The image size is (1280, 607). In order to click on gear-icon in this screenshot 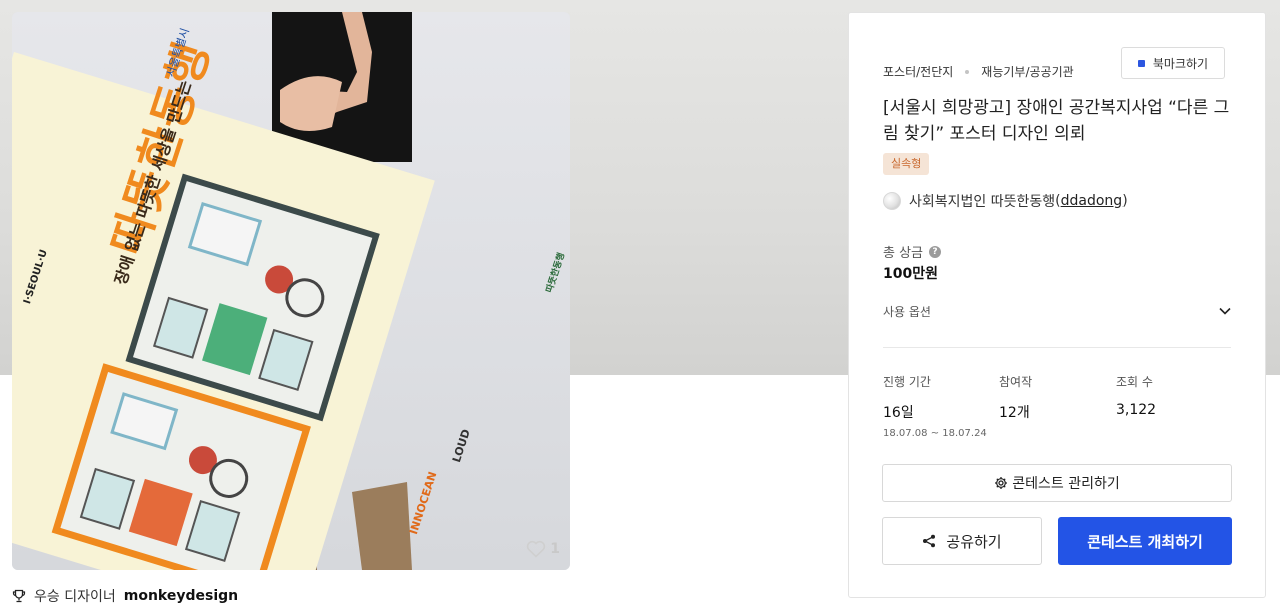, I will do `click(1001, 483)`.